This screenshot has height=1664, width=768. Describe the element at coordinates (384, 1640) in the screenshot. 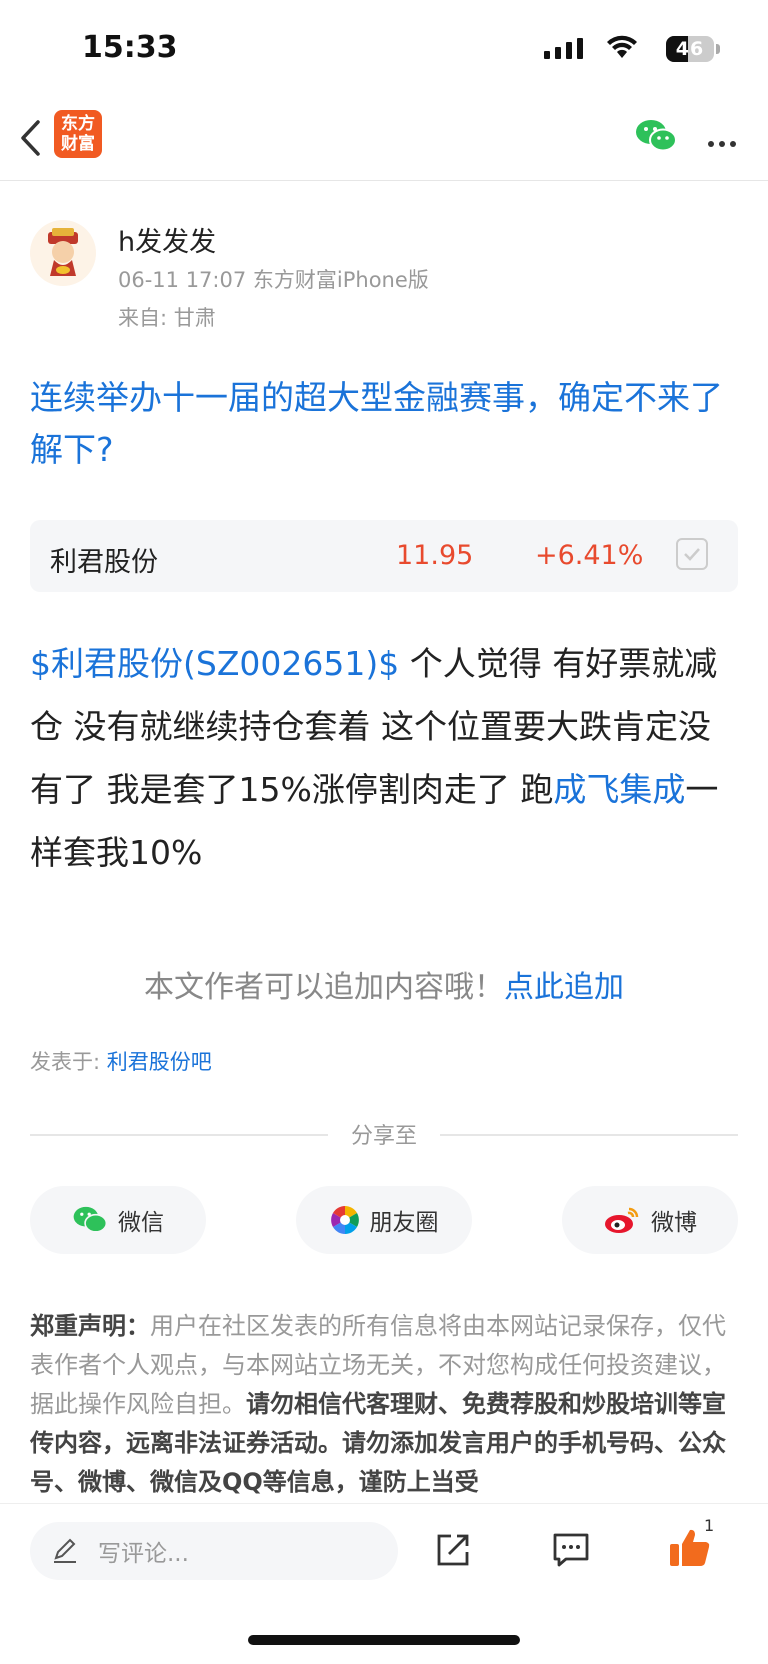

I see `home-indicator` at that location.